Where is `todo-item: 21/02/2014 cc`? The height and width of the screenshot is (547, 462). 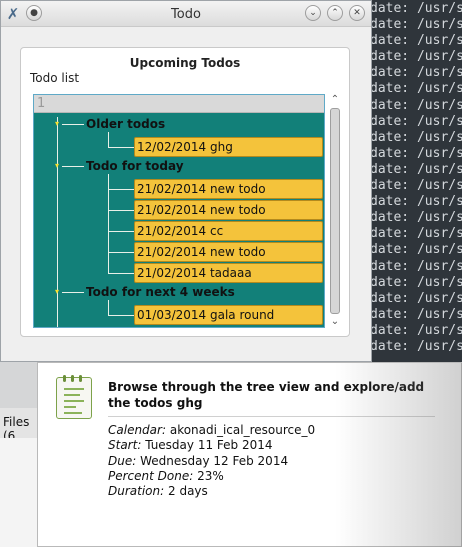 todo-item: 21/02/2014 cc is located at coordinates (228, 231).